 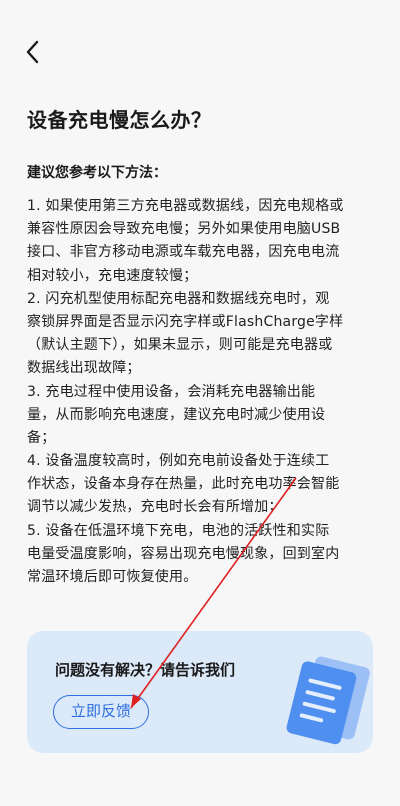 What do you see at coordinates (112, 275) in the screenshot?
I see `tip-line: 相对较小，充电速度较慢；` at bounding box center [112, 275].